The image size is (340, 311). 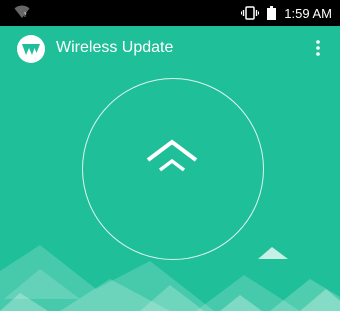 What do you see at coordinates (22, 14) in the screenshot?
I see `wifi-icon: ?` at bounding box center [22, 14].